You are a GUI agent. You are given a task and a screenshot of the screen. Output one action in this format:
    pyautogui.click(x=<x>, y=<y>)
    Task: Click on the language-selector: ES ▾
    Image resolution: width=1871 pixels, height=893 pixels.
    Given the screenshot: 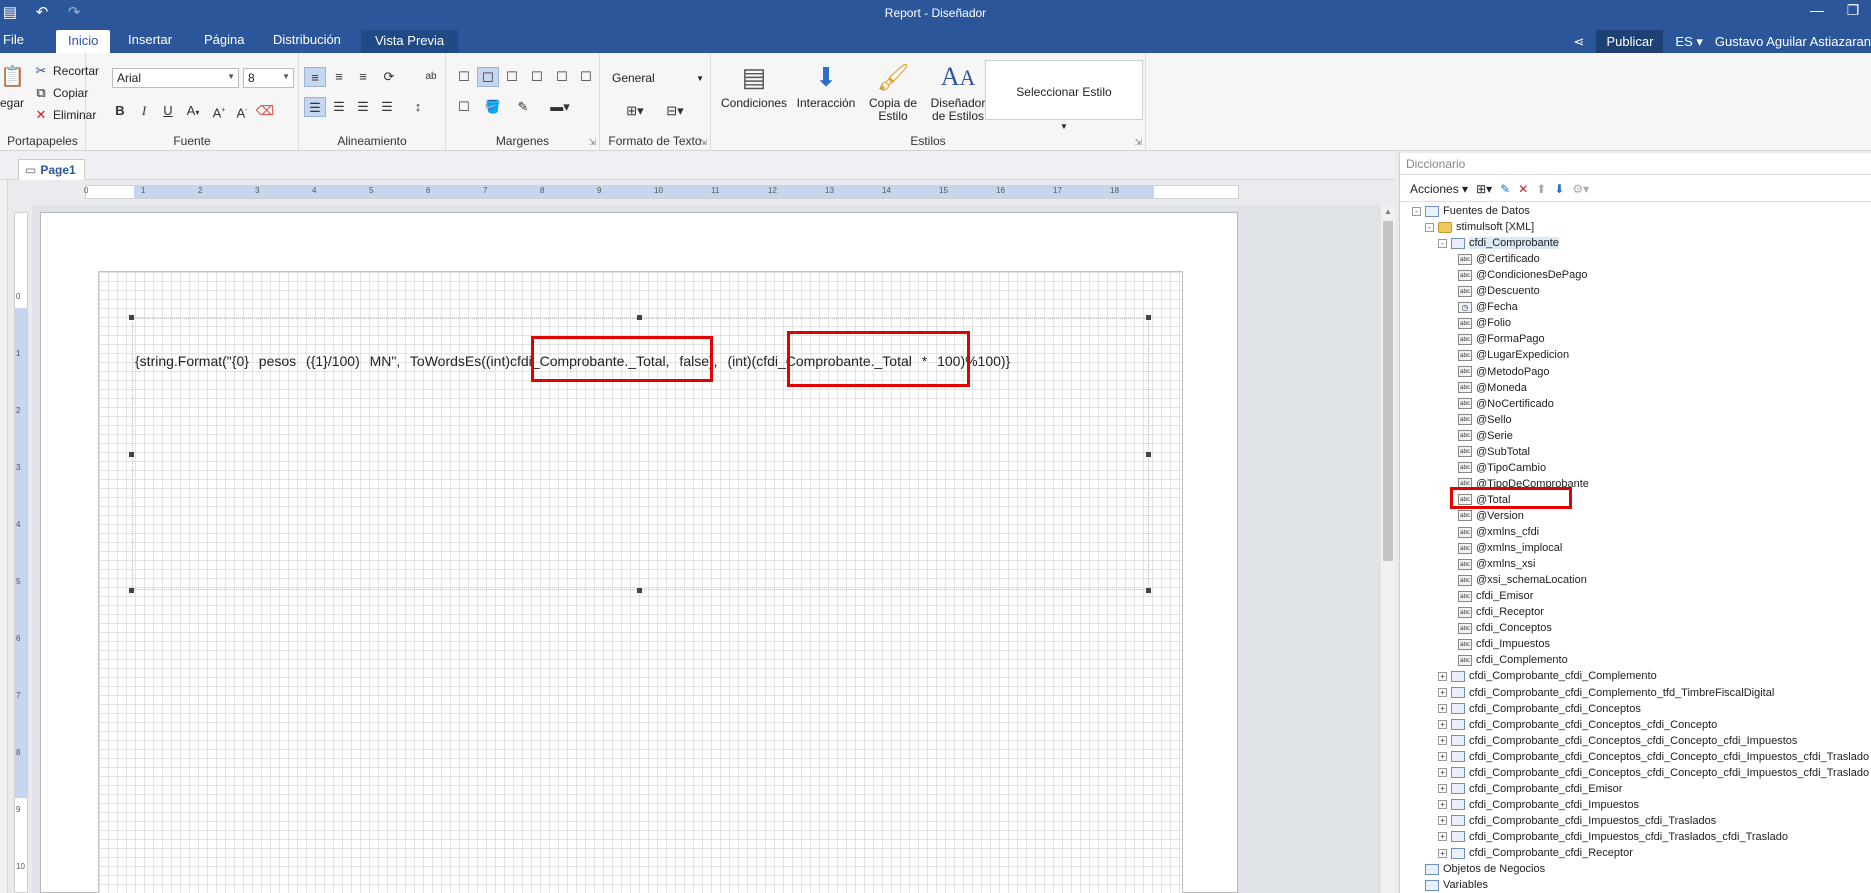 What is the action you would take?
    pyautogui.click(x=1688, y=42)
    